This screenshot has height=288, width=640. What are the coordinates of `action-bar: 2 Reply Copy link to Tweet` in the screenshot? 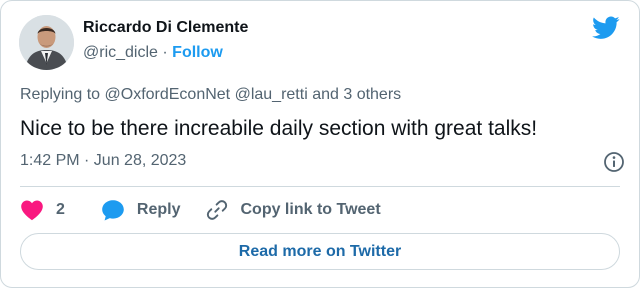 It's located at (200, 210).